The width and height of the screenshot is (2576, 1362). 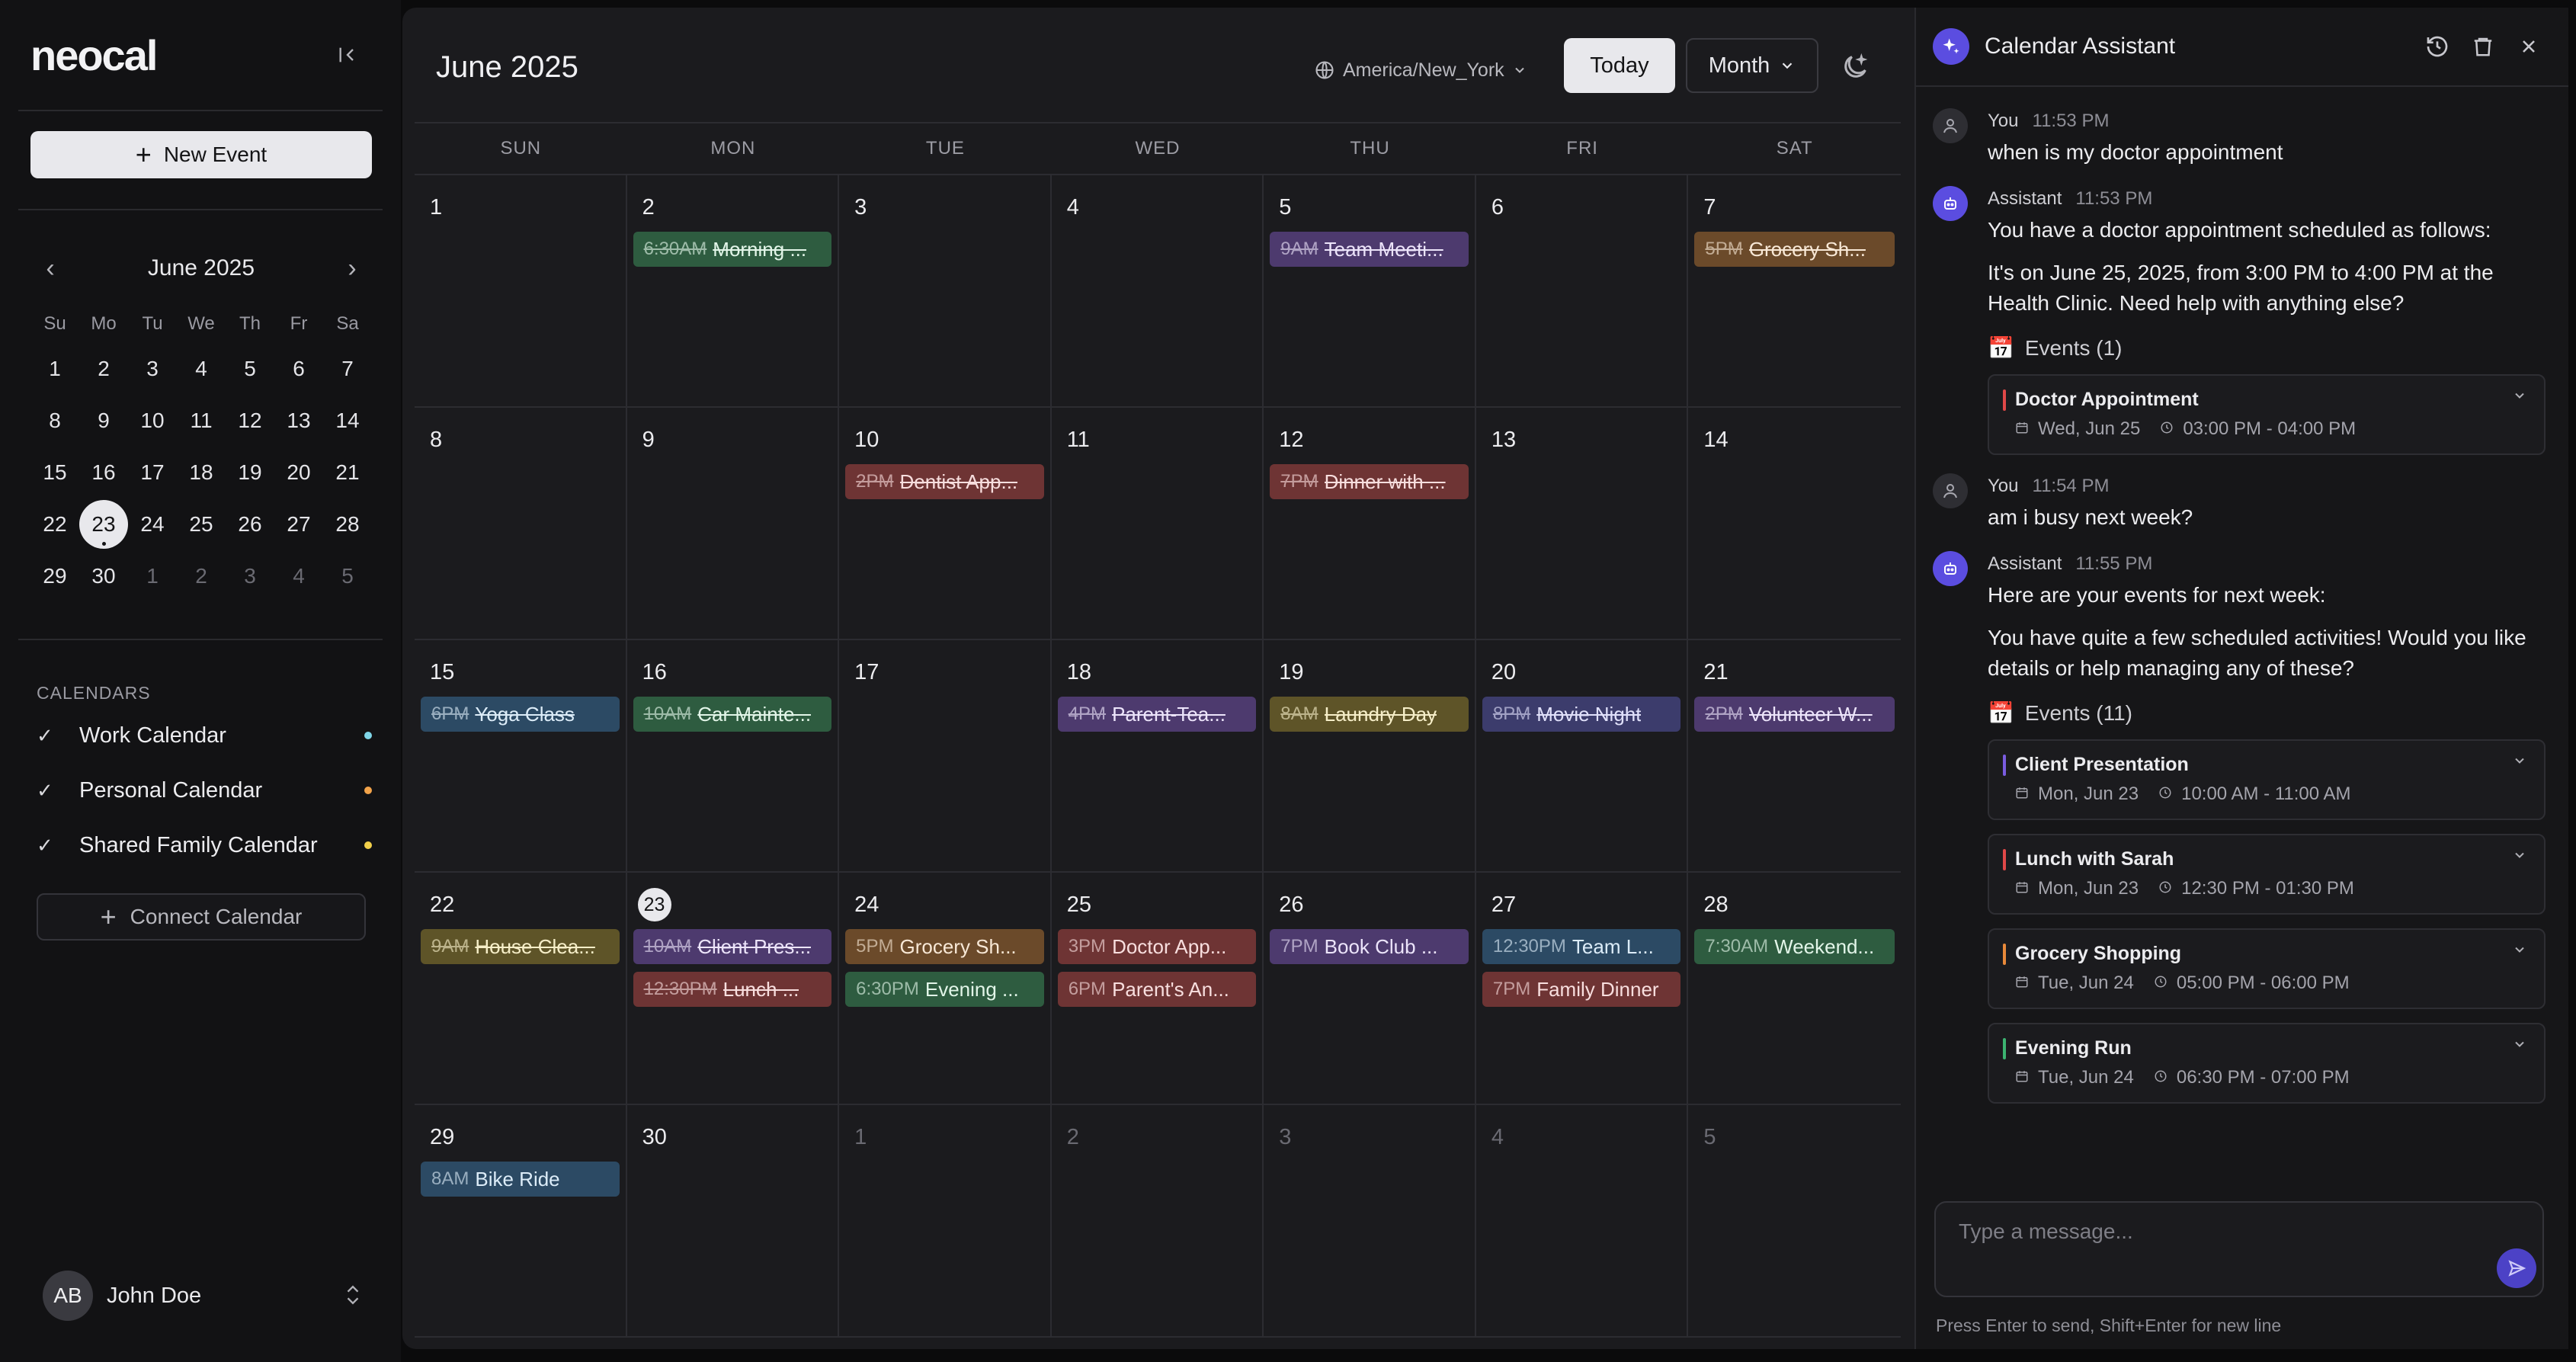 What do you see at coordinates (347, 369) in the screenshot?
I see `mini-day: 7` at bounding box center [347, 369].